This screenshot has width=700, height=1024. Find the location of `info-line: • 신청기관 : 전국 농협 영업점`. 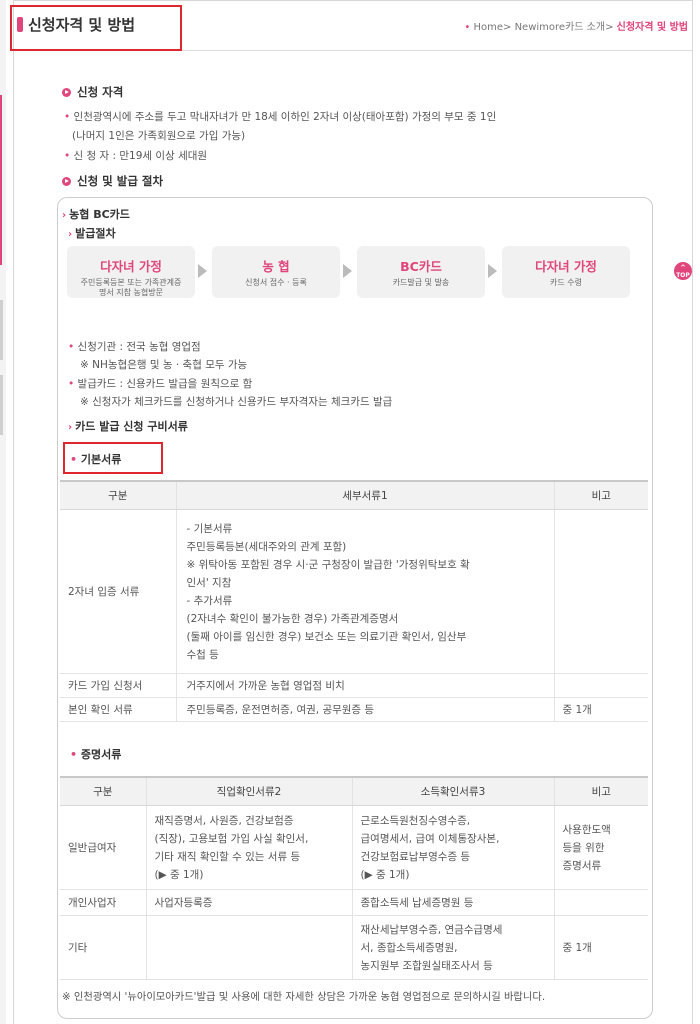

info-line: • 신청기관 : 전국 농협 영업점 is located at coordinates (134, 347).